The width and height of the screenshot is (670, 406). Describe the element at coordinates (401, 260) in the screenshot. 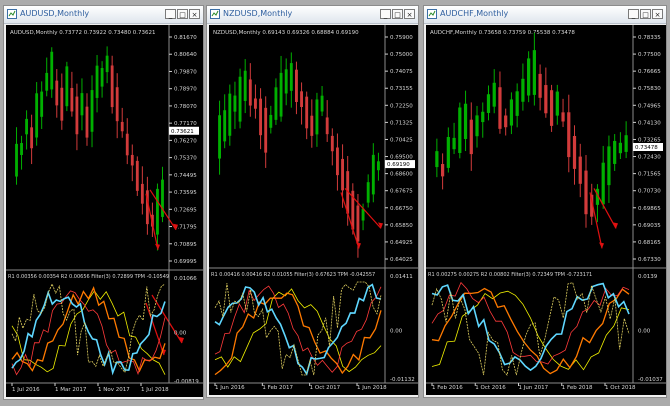

I see `price-tick-label: 0.64025` at that location.